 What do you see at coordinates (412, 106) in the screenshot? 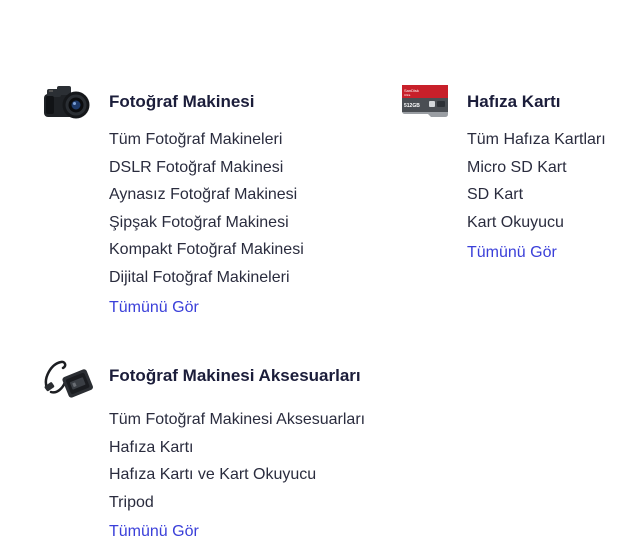
I see `card-capacity-text: 512GB` at bounding box center [412, 106].